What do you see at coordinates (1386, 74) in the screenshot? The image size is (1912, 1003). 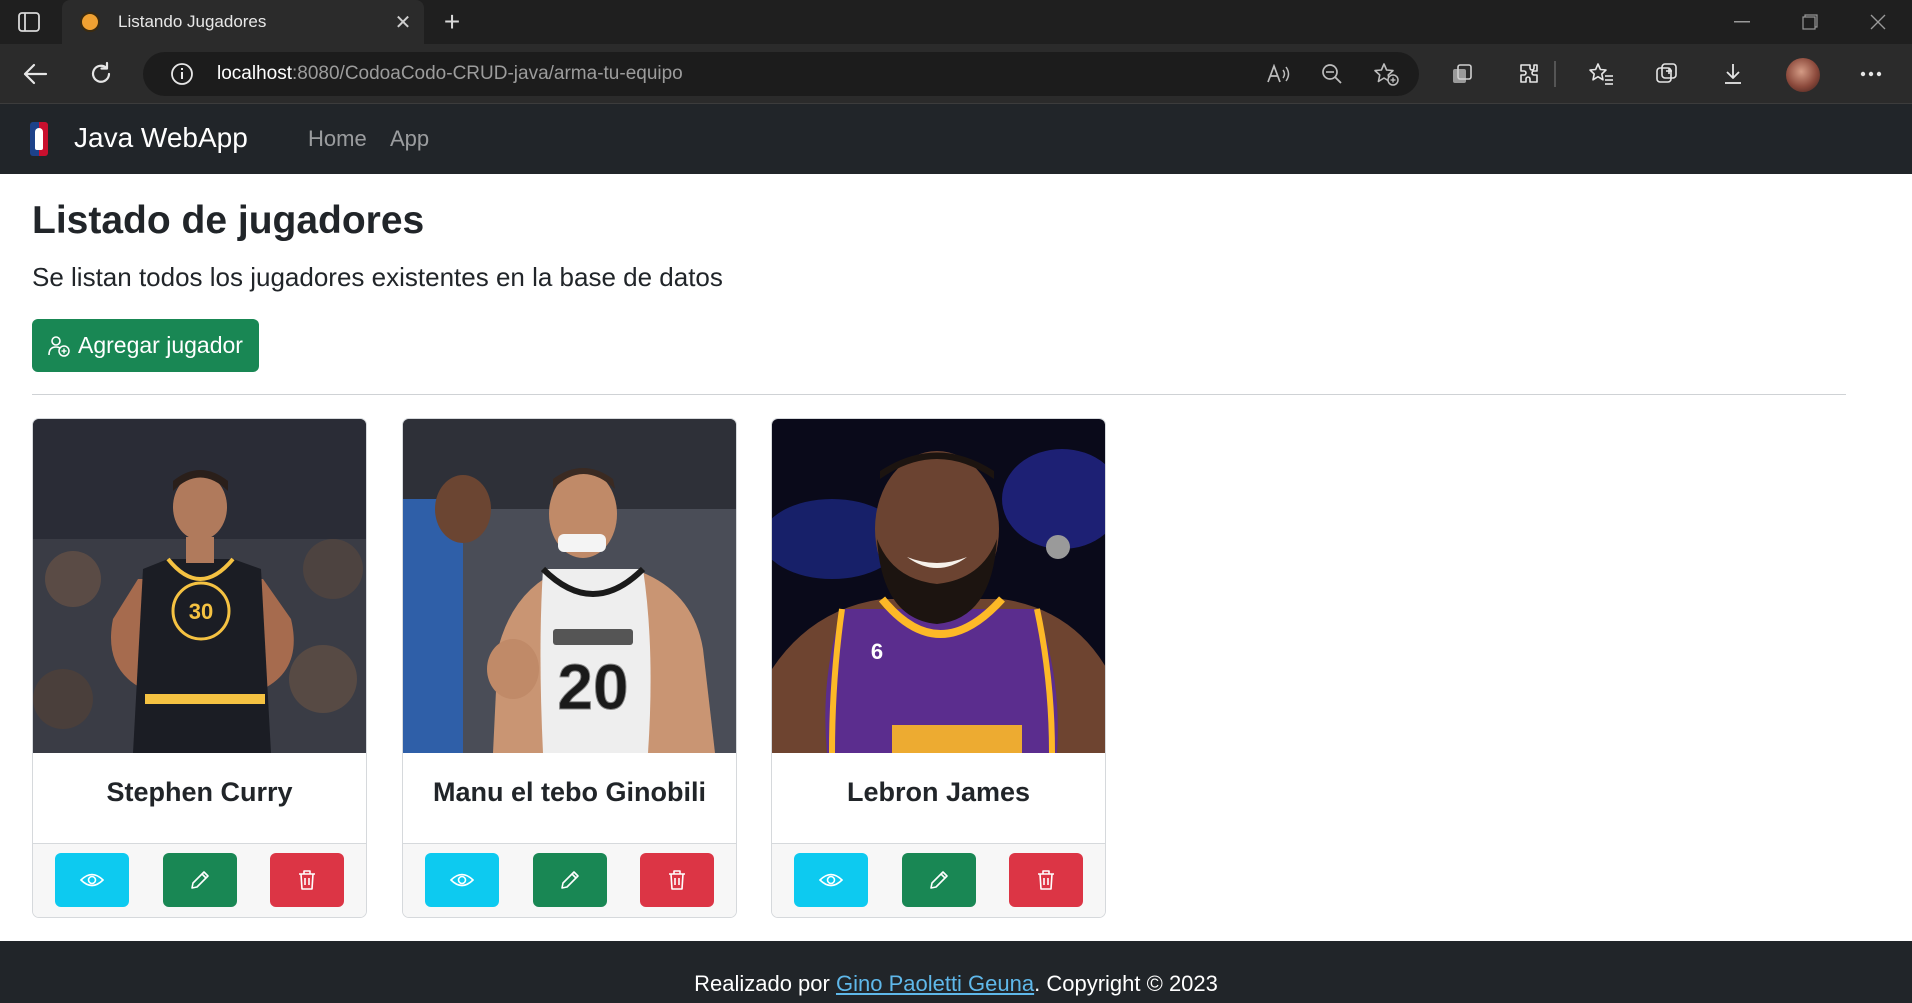 I see `add-favorite-icon` at bounding box center [1386, 74].